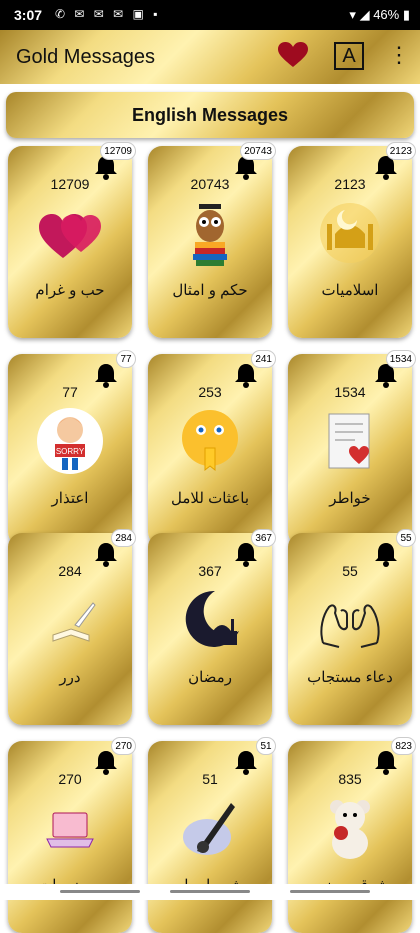  I want to click on nav-pill-right, so click(330, 891).